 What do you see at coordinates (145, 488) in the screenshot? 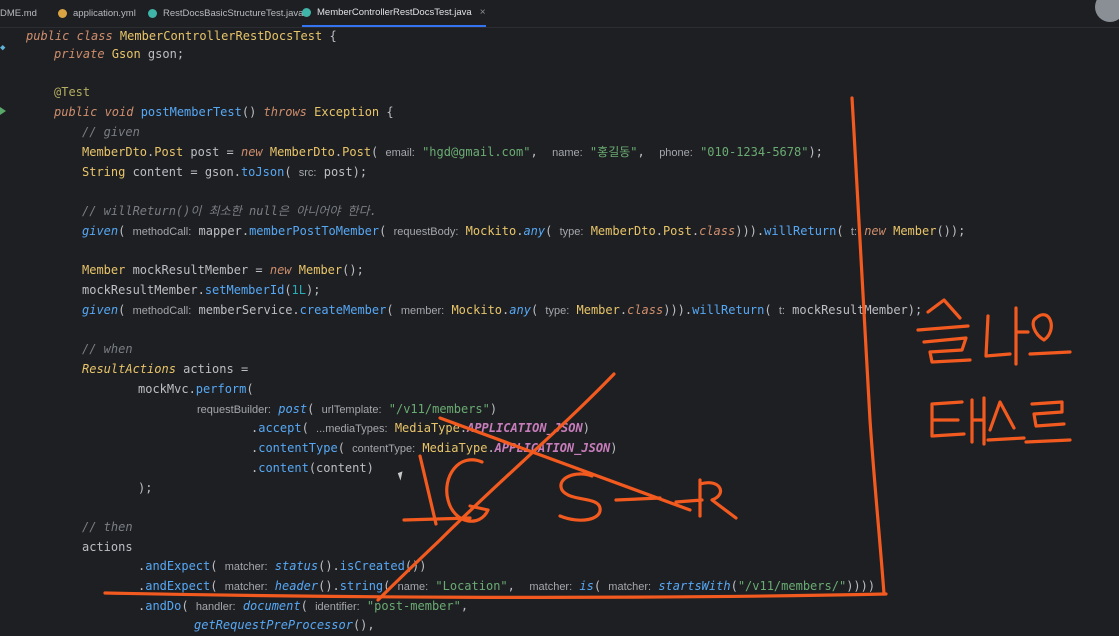
I see `code-line: );` at bounding box center [145, 488].